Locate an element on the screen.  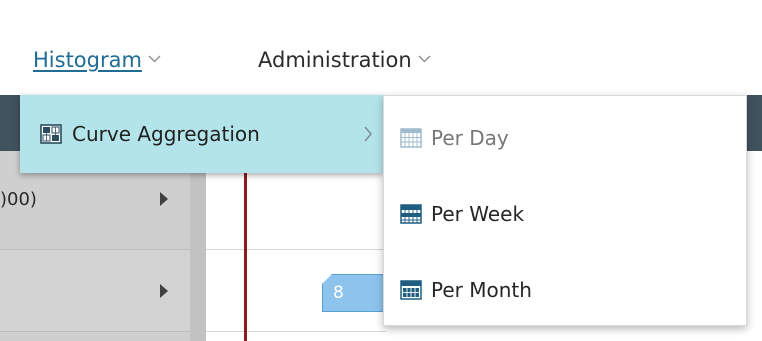
row-label: )00) is located at coordinates (18, 199).